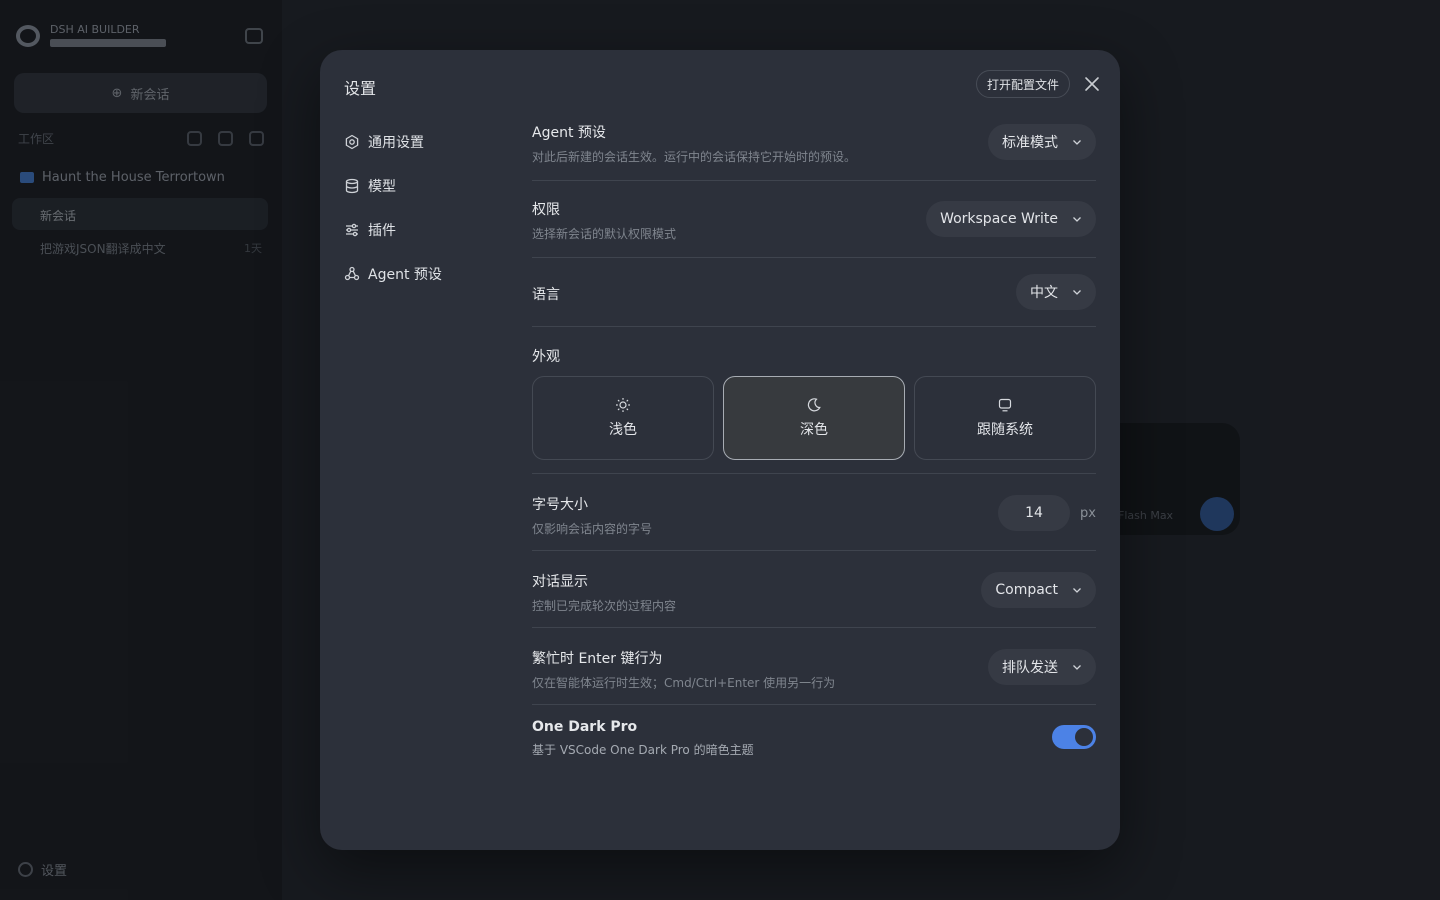  I want to click on one-dark-pro-toggle, so click(1074, 737).